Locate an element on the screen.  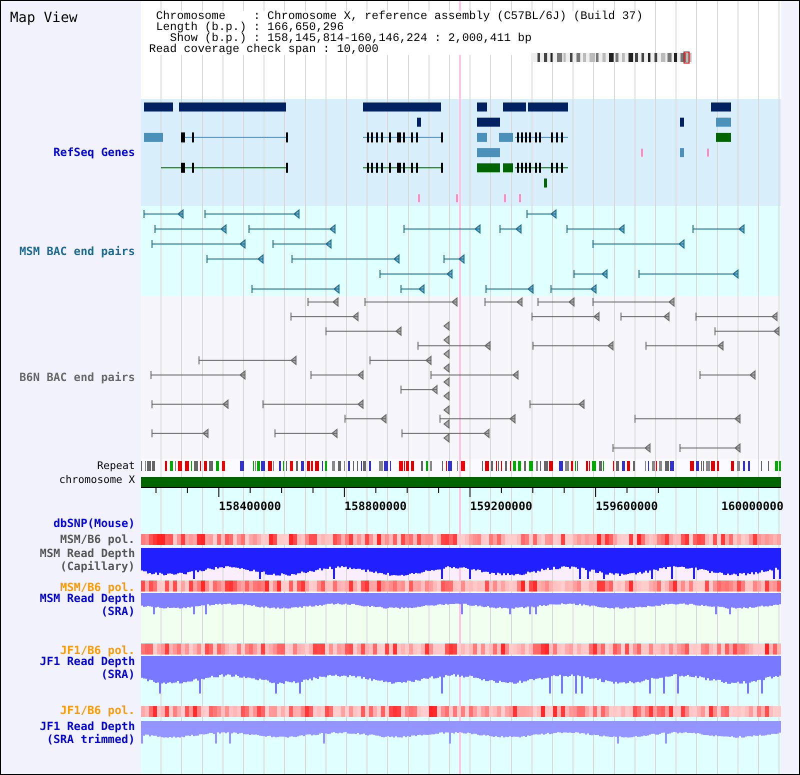
track-label: MSM BAC end pairs is located at coordinates (77, 251).